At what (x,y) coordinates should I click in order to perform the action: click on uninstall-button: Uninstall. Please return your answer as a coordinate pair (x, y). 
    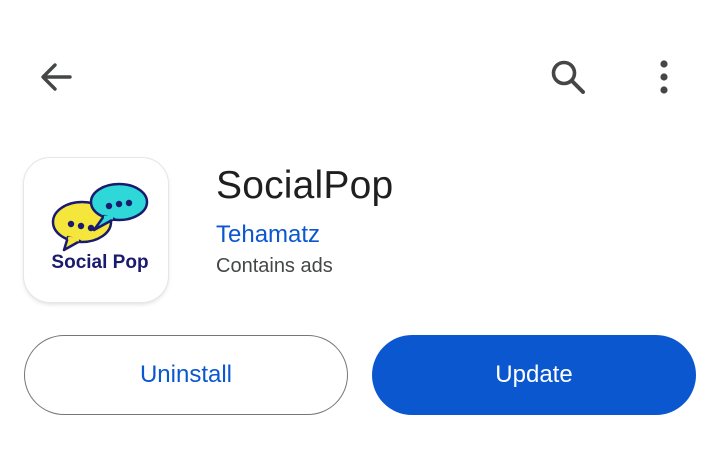
    Looking at the image, I should click on (186, 375).